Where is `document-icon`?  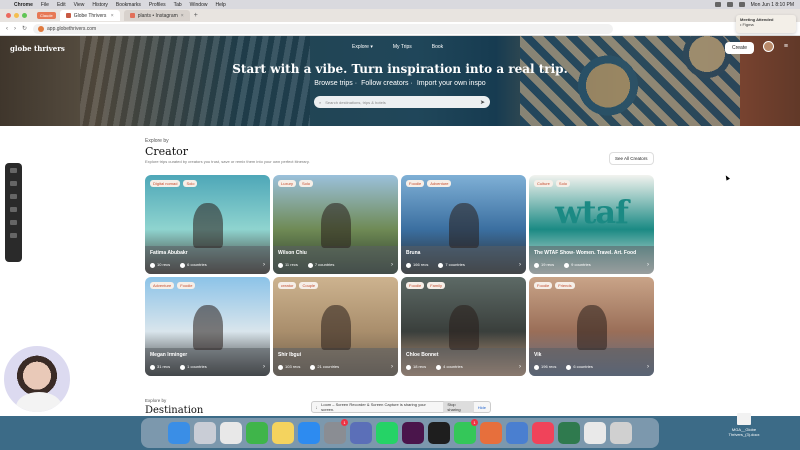 document-icon is located at coordinates (595, 433).